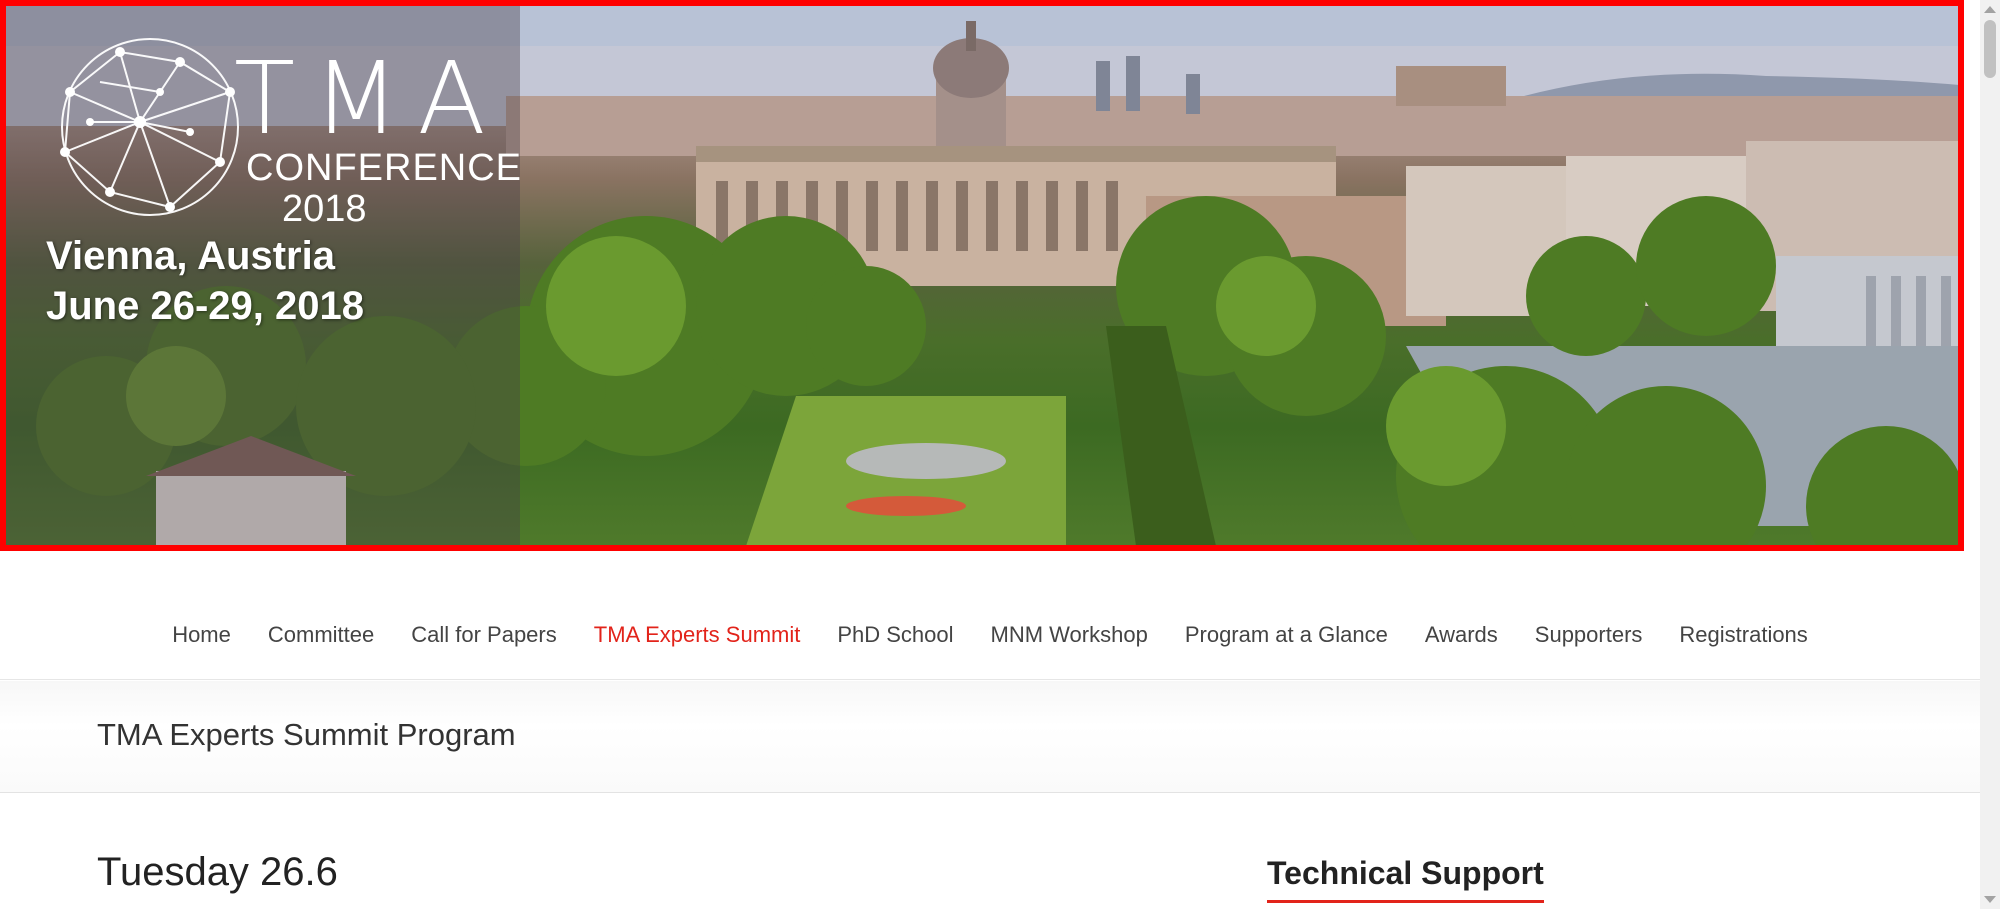  I want to click on page-scrollbar, so click(1990, 454).